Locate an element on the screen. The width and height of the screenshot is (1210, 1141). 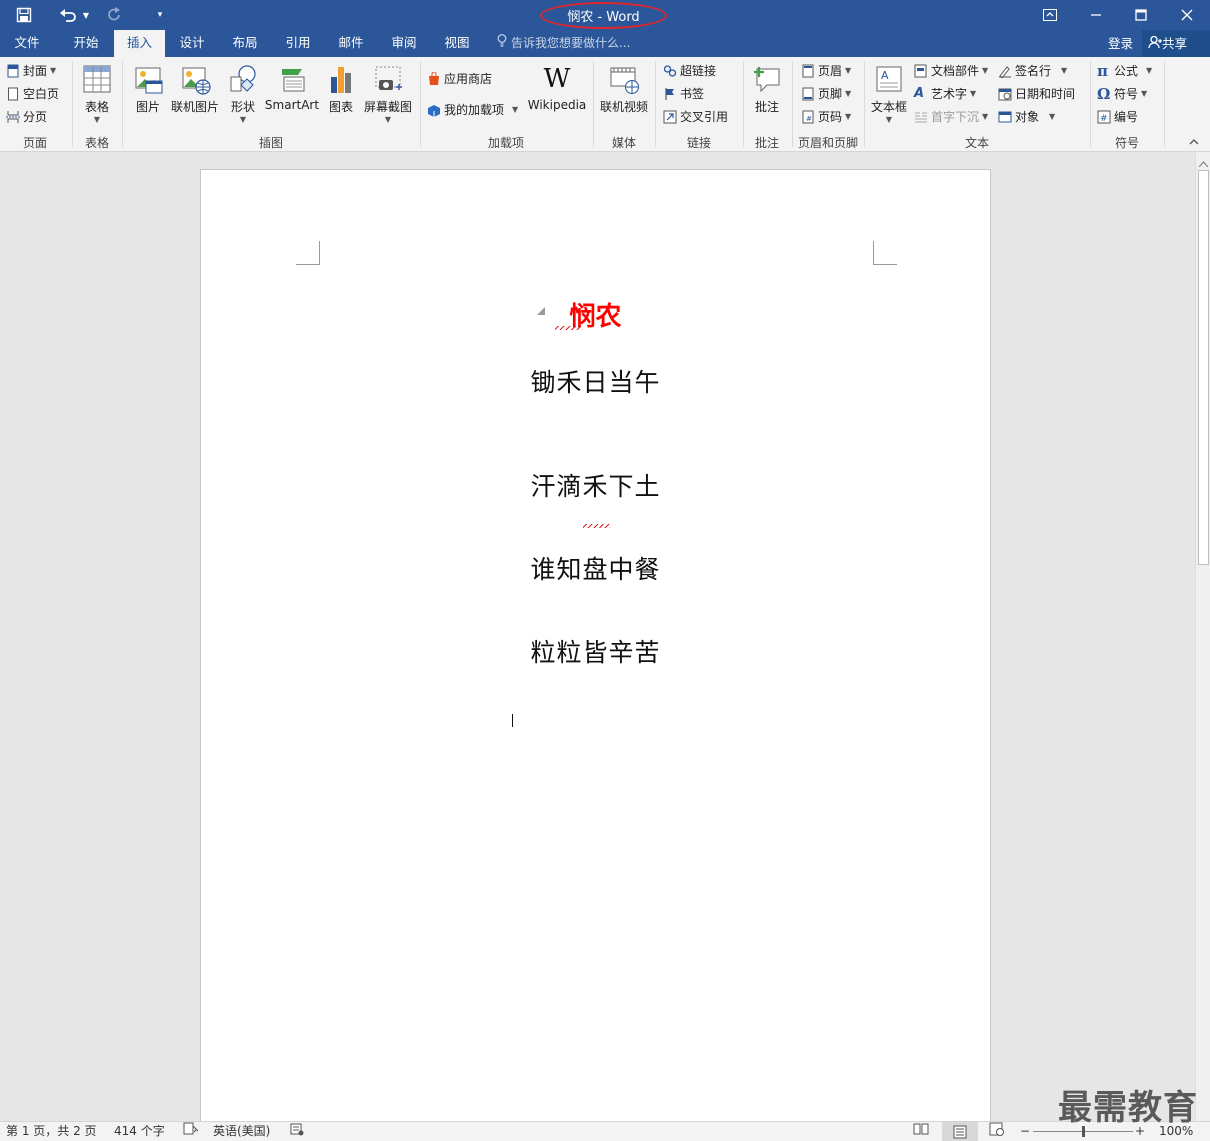
wikipedia-button: W Wikipedia is located at coordinates (557, 87).